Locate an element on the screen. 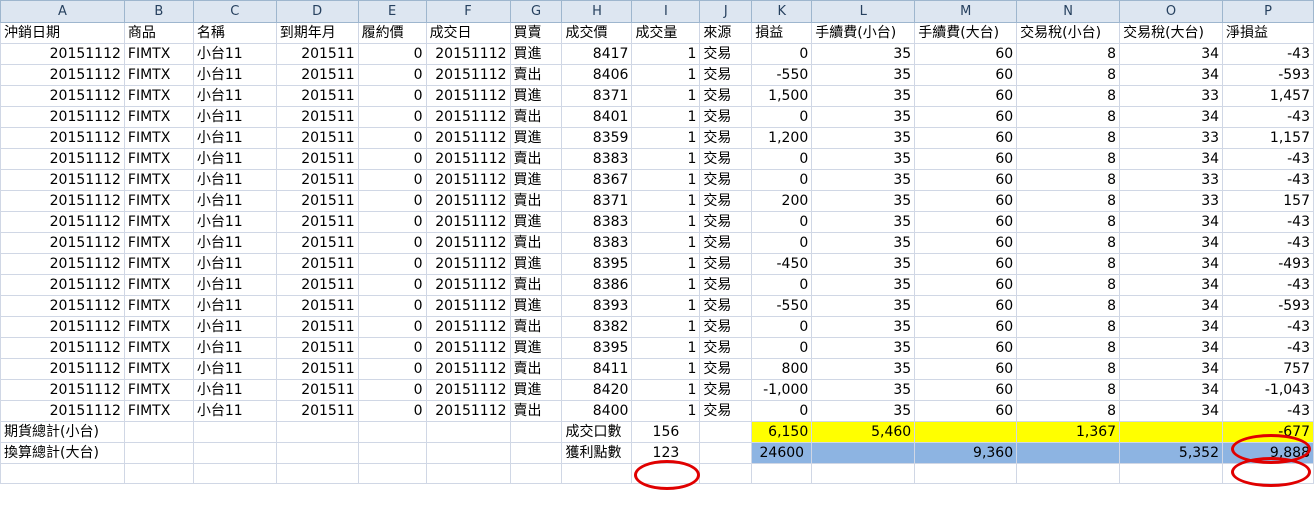 The image size is (1314, 509). table-cell: 8417 is located at coordinates (597, 54).